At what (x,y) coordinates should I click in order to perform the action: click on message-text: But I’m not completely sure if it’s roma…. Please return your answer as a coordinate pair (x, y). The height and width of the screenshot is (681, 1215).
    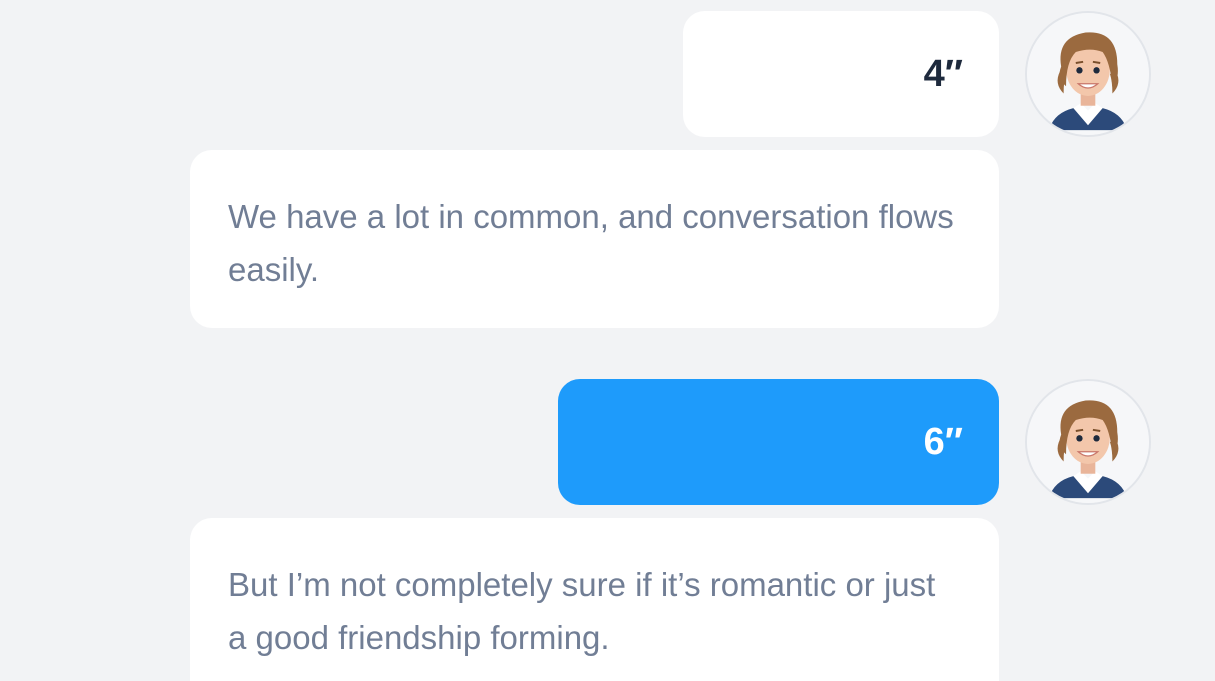
    Looking at the image, I should click on (582, 611).